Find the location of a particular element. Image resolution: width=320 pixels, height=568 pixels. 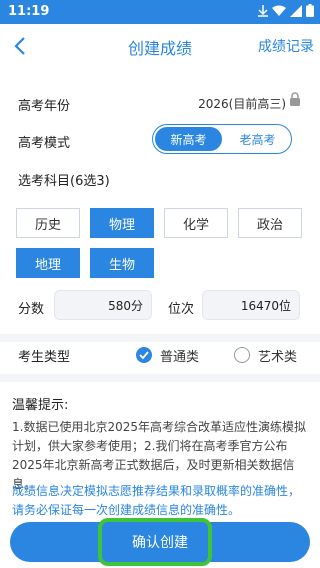

download-icon is located at coordinates (263, 10).